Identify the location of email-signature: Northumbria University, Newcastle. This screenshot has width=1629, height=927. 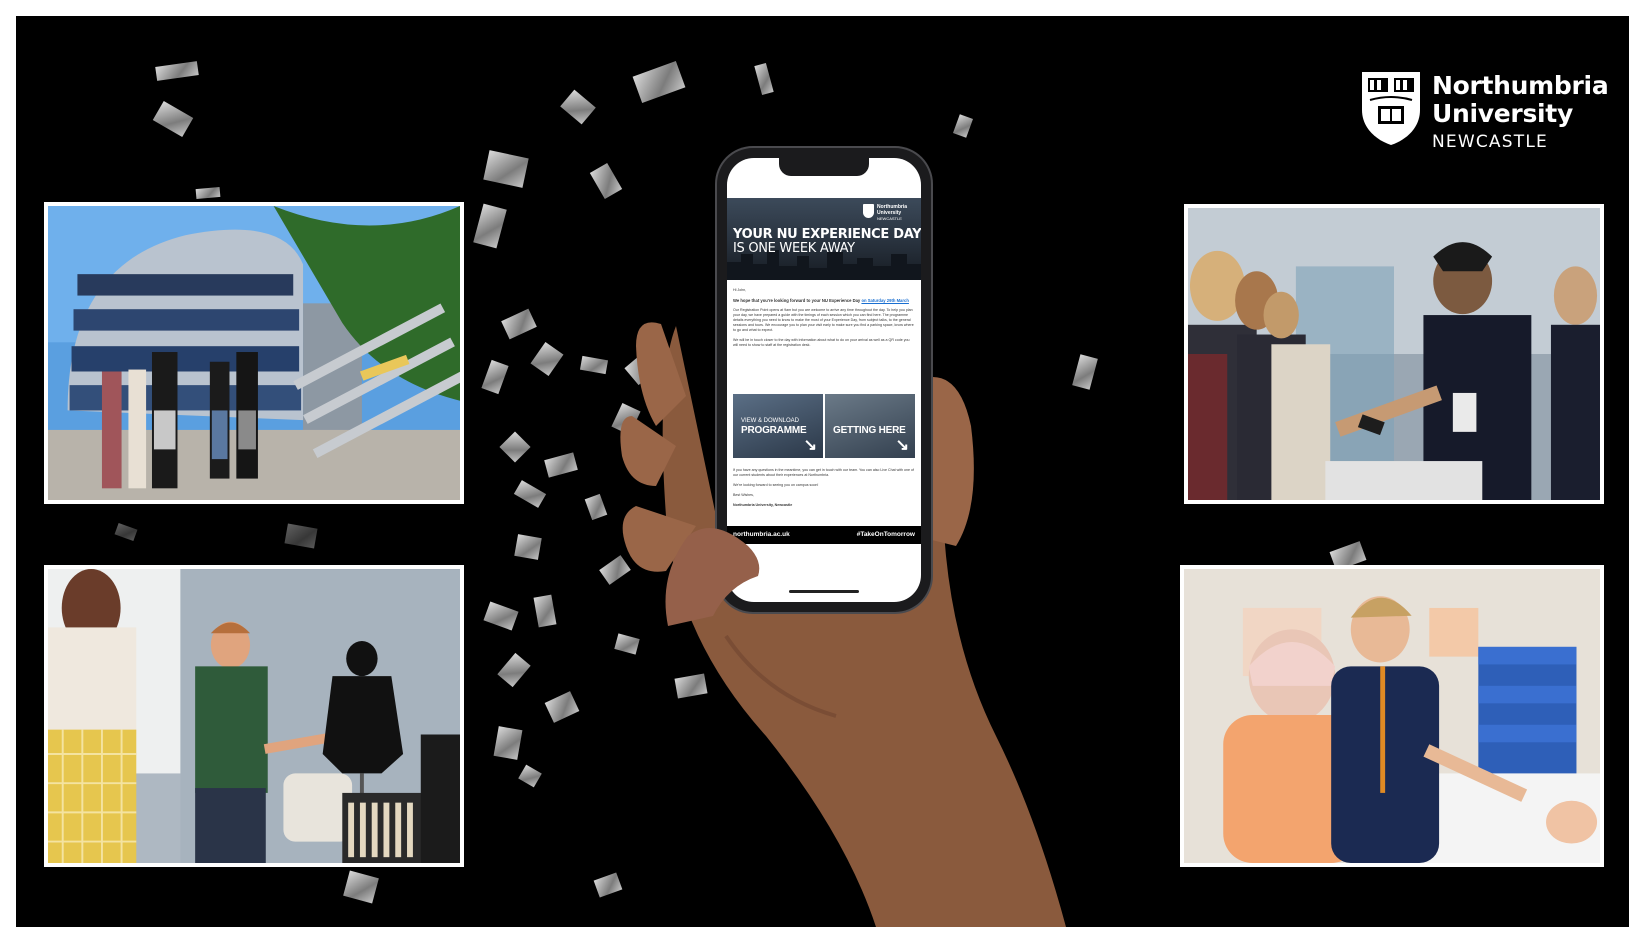
(763, 505).